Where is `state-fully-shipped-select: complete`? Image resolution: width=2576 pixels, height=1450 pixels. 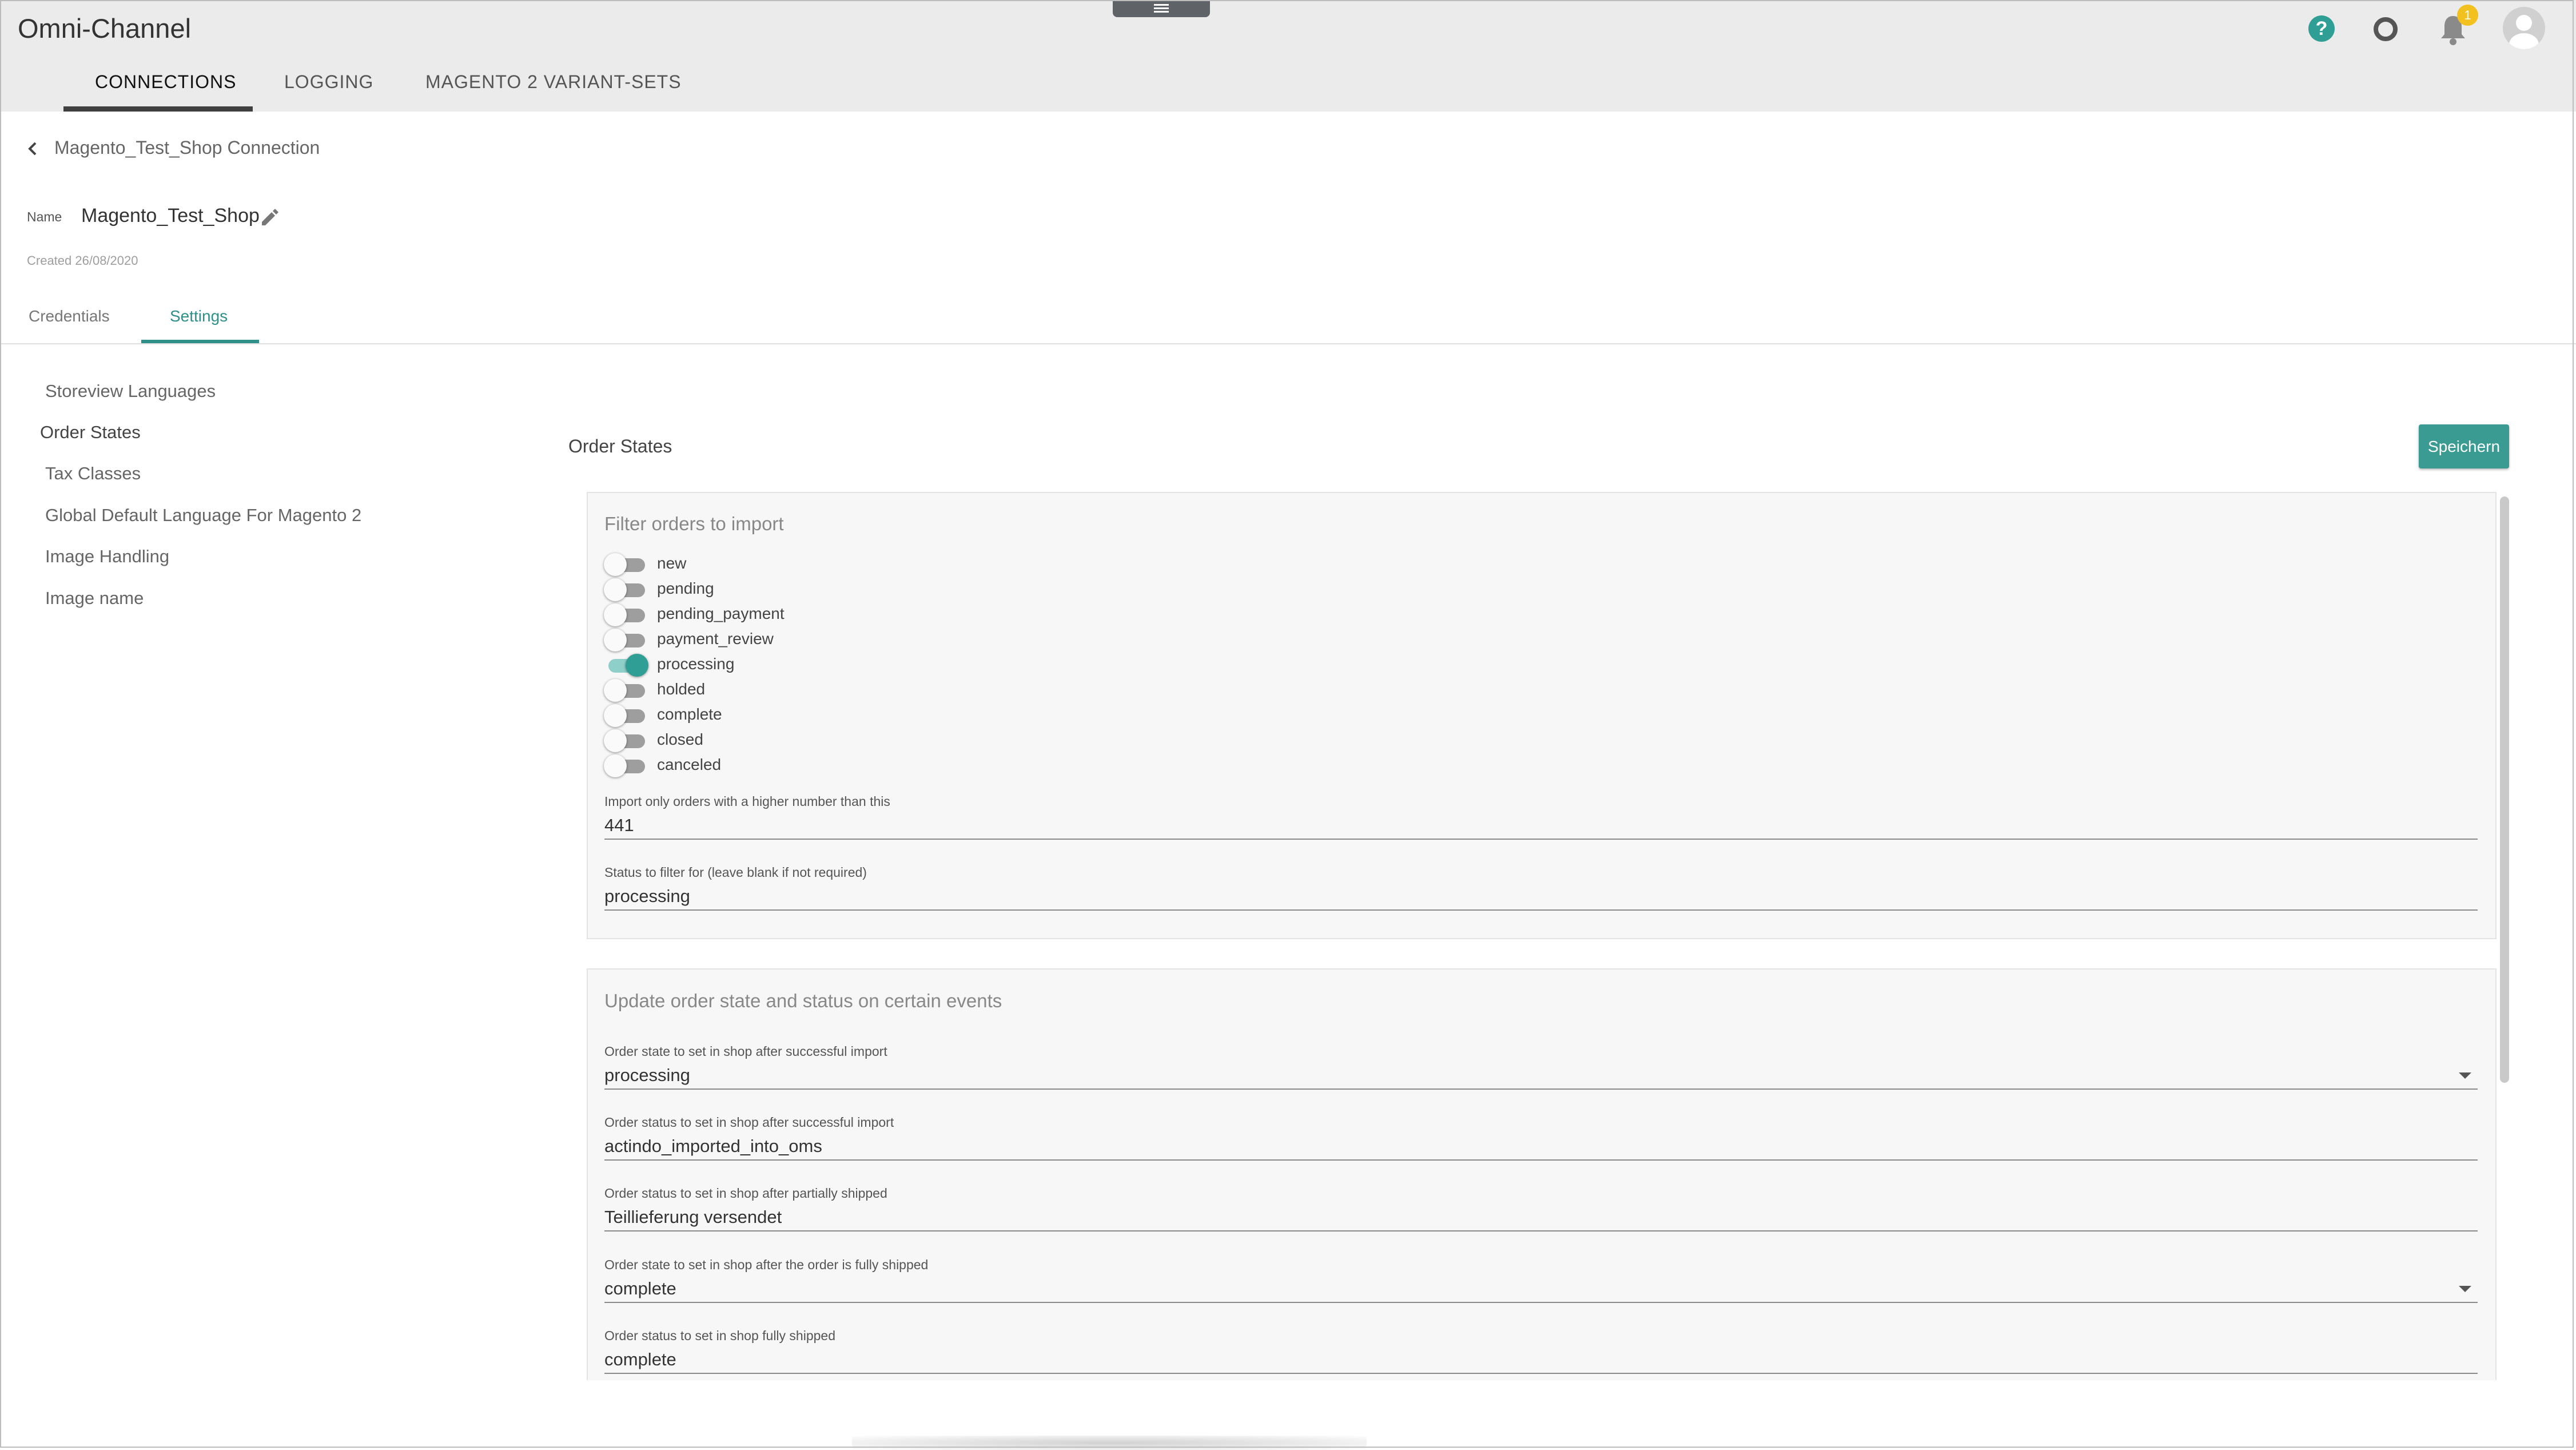 state-fully-shipped-select: complete is located at coordinates (640, 1288).